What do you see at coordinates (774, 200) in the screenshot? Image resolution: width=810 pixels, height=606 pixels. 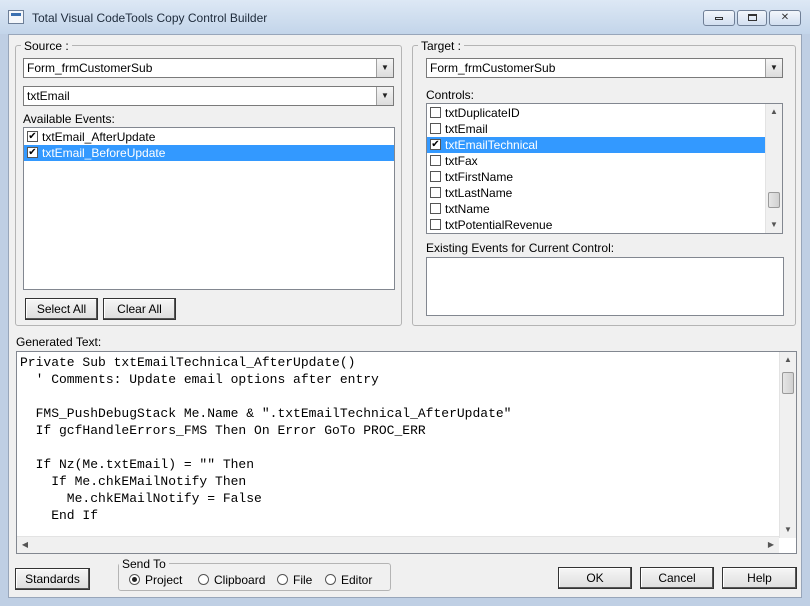 I see `controls-scroll-thumb` at bounding box center [774, 200].